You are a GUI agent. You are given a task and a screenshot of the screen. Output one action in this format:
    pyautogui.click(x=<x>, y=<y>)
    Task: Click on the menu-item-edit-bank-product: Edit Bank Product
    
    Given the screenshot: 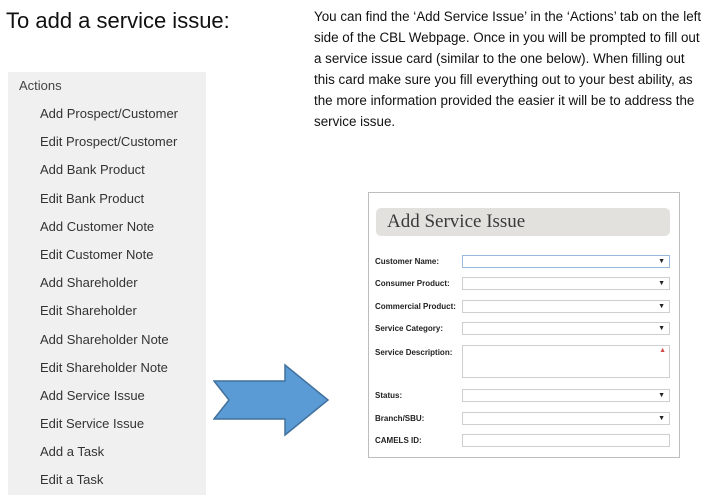 What is the action you would take?
    pyautogui.click(x=109, y=204)
    